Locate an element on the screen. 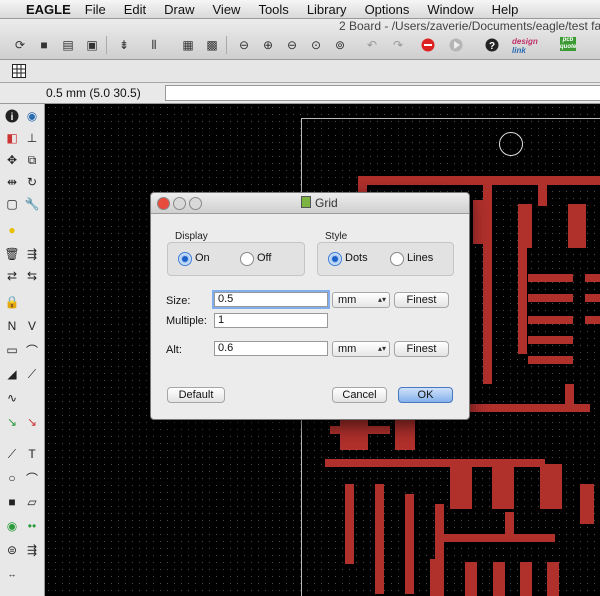  menu-edit: Edit is located at coordinates (135, 9).